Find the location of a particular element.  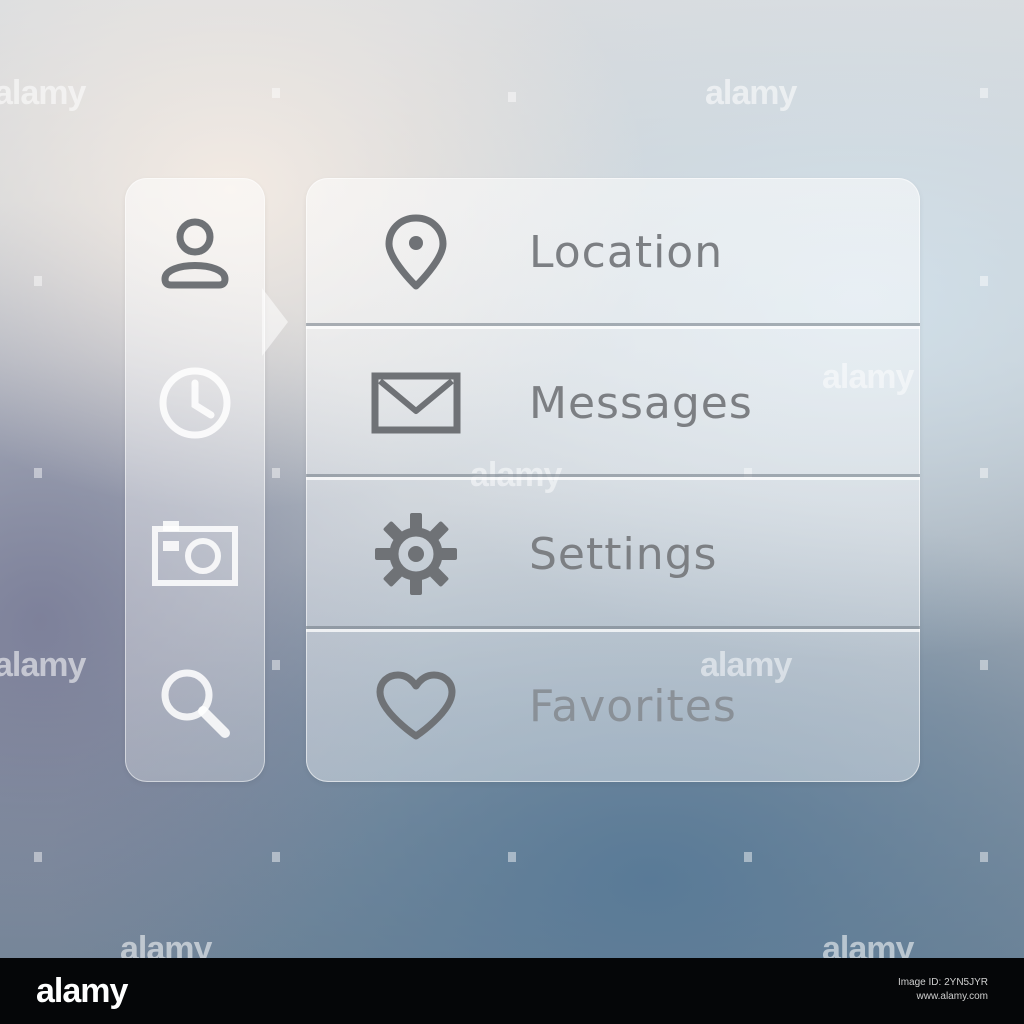

menu-item-settings: Settings is located at coordinates (613, 554).